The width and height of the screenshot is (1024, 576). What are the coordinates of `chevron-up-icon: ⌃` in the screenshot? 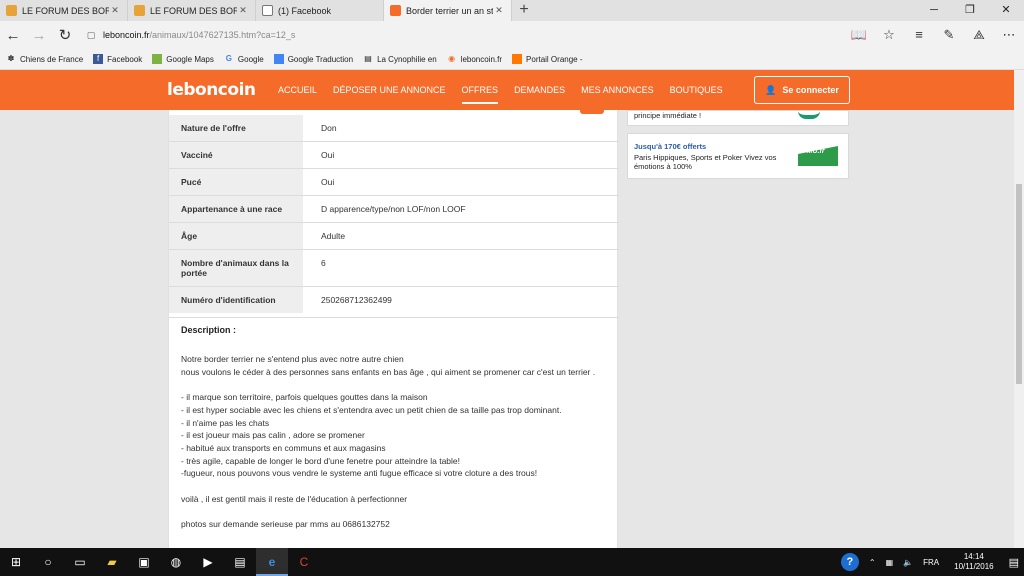 It's located at (872, 562).